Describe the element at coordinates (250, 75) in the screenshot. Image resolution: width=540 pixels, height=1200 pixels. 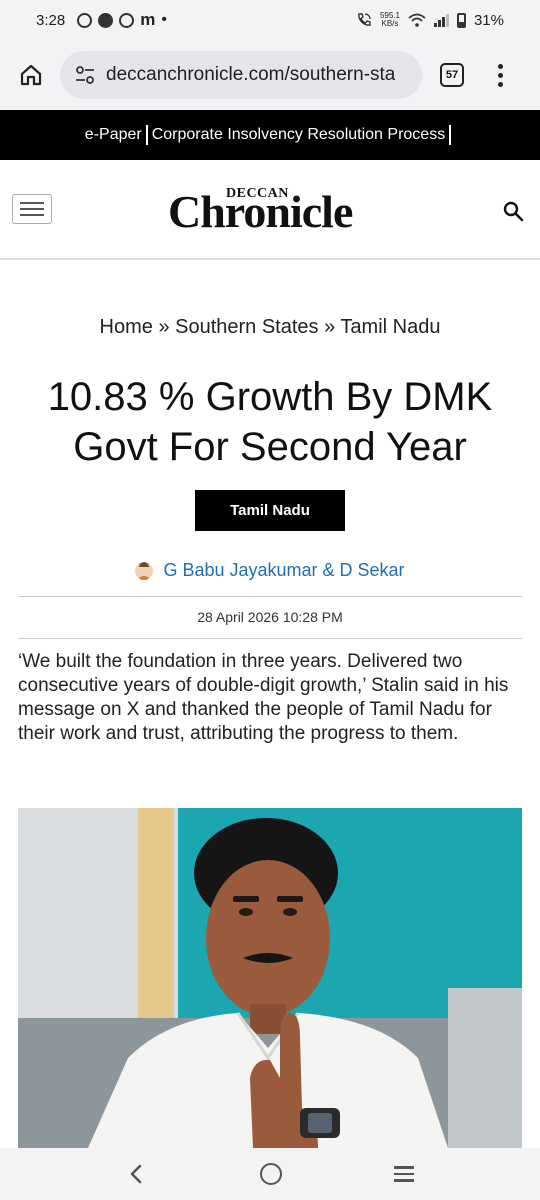
I see `url-text: deccanchronicle.com/southern-sta` at that location.